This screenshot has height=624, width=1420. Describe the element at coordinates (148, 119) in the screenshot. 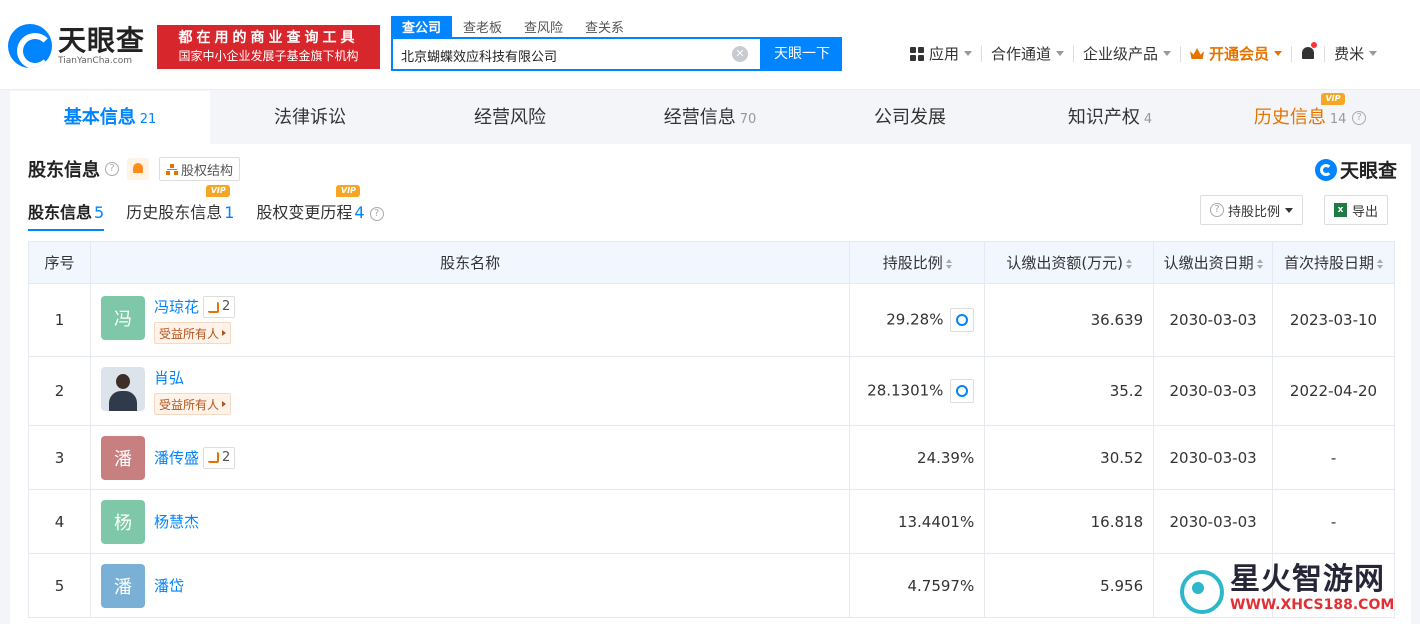

I see `tab-count: 21` at that location.